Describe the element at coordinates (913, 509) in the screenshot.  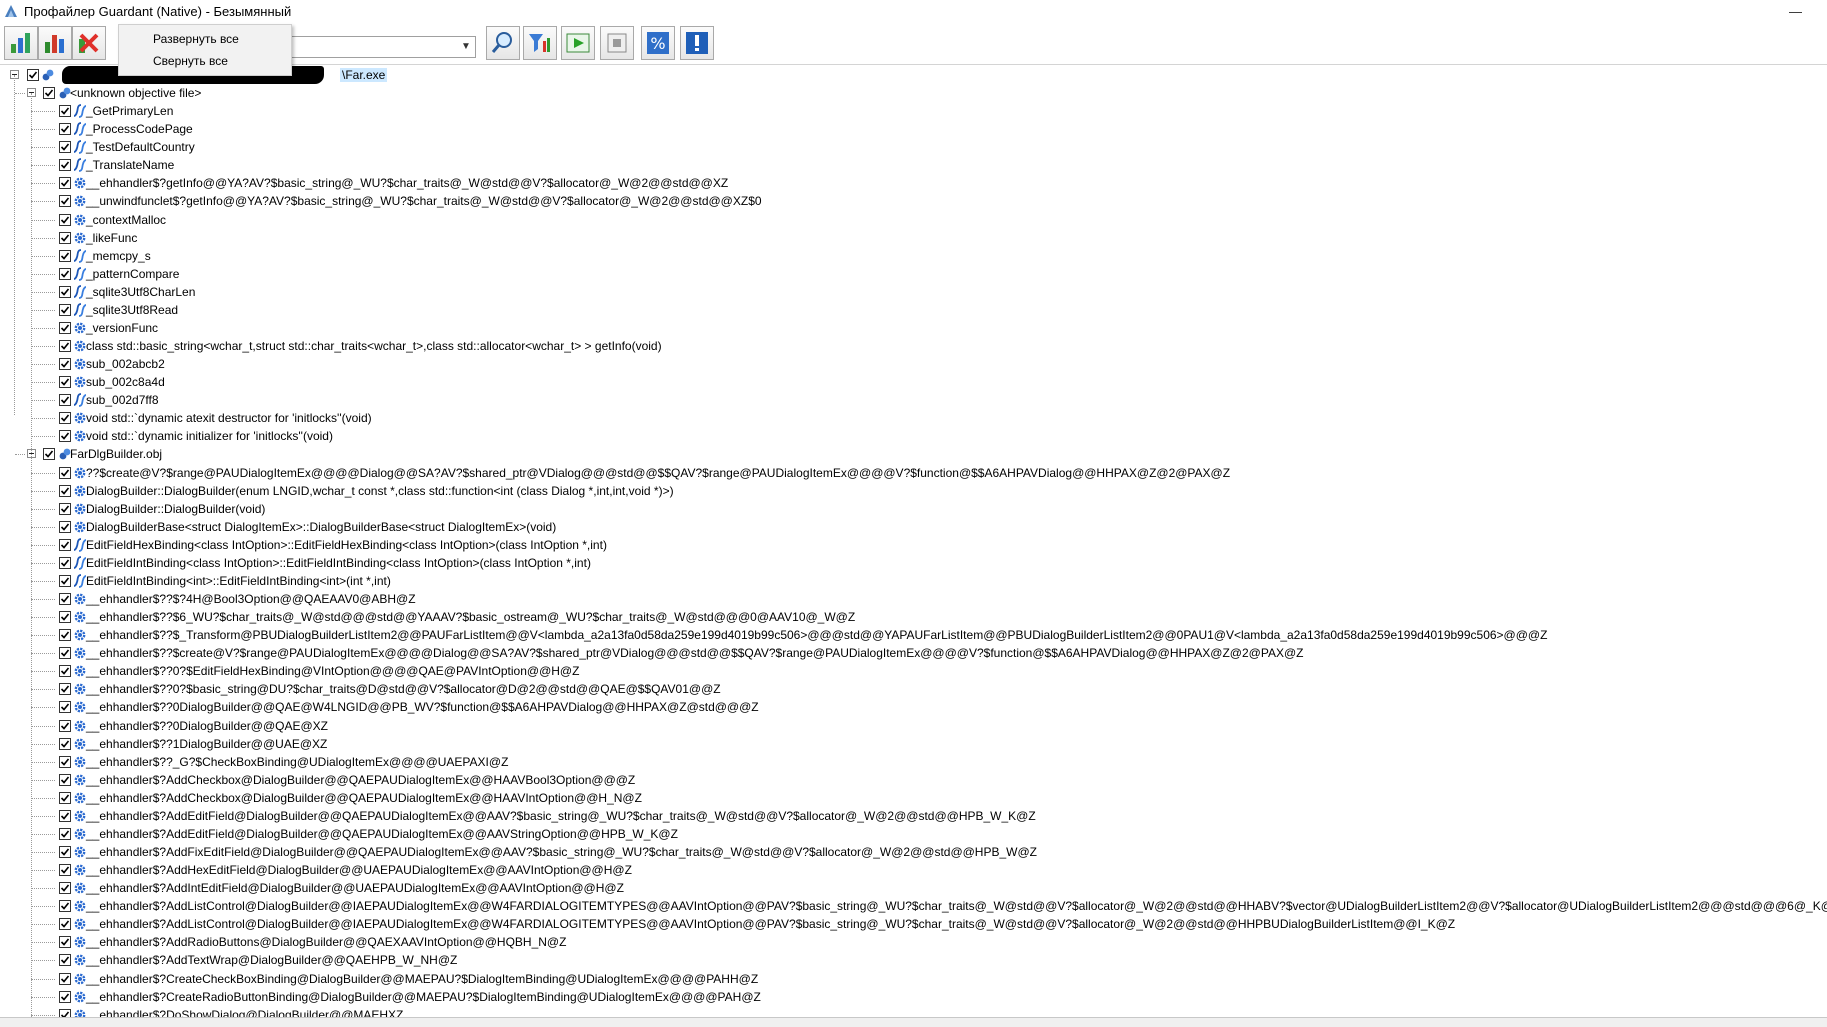
I see `function-row: DialogBuilder::DialogBuilder(void)` at that location.